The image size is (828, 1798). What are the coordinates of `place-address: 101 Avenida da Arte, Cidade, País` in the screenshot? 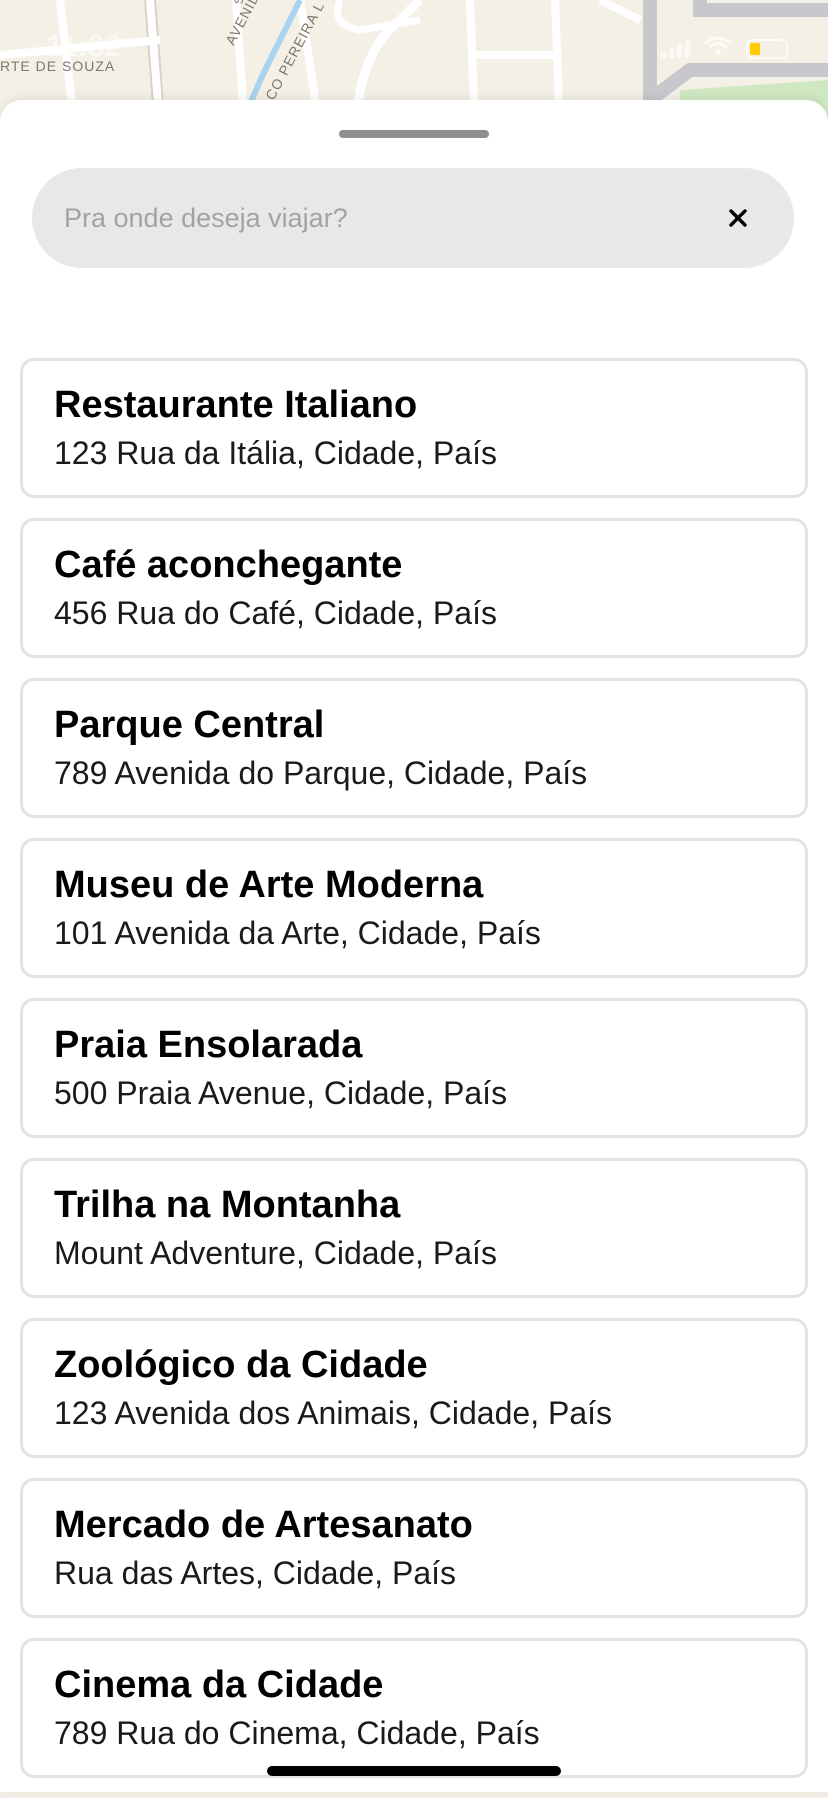 It's located at (297, 933).